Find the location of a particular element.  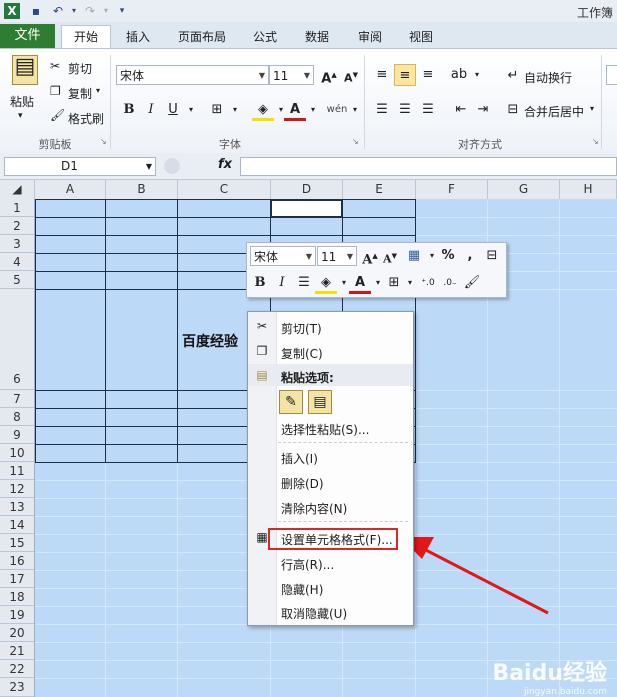

tab-page-layout: 页面布局 is located at coordinates (202, 37).